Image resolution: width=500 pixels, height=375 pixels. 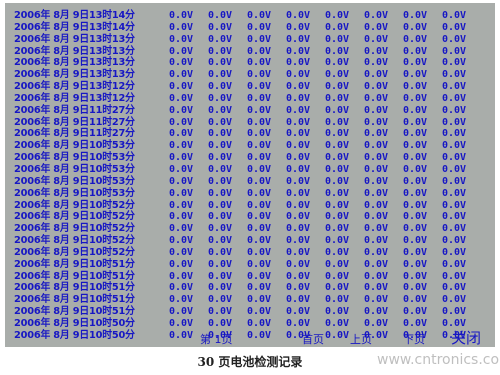 What do you see at coordinates (414, 339) in the screenshot?
I see `next-page-button: 下页` at bounding box center [414, 339].